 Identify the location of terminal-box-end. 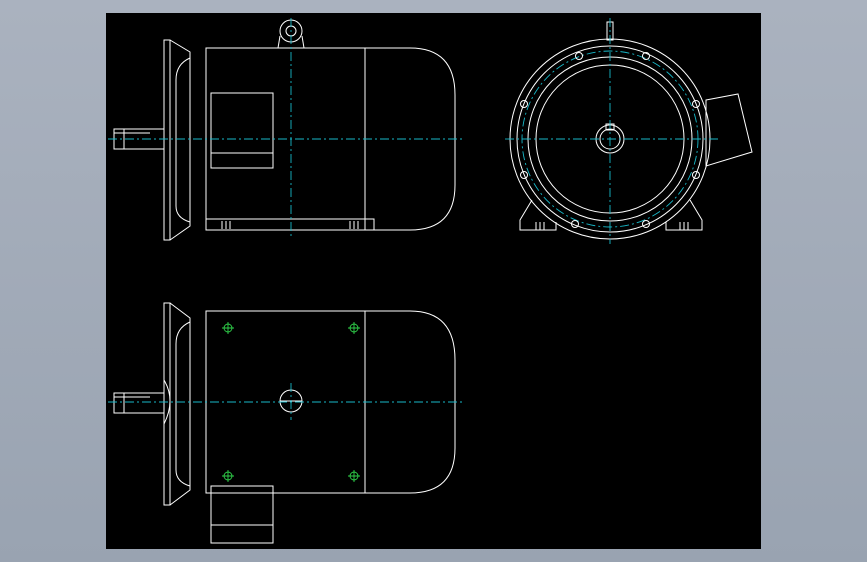
(729, 130).